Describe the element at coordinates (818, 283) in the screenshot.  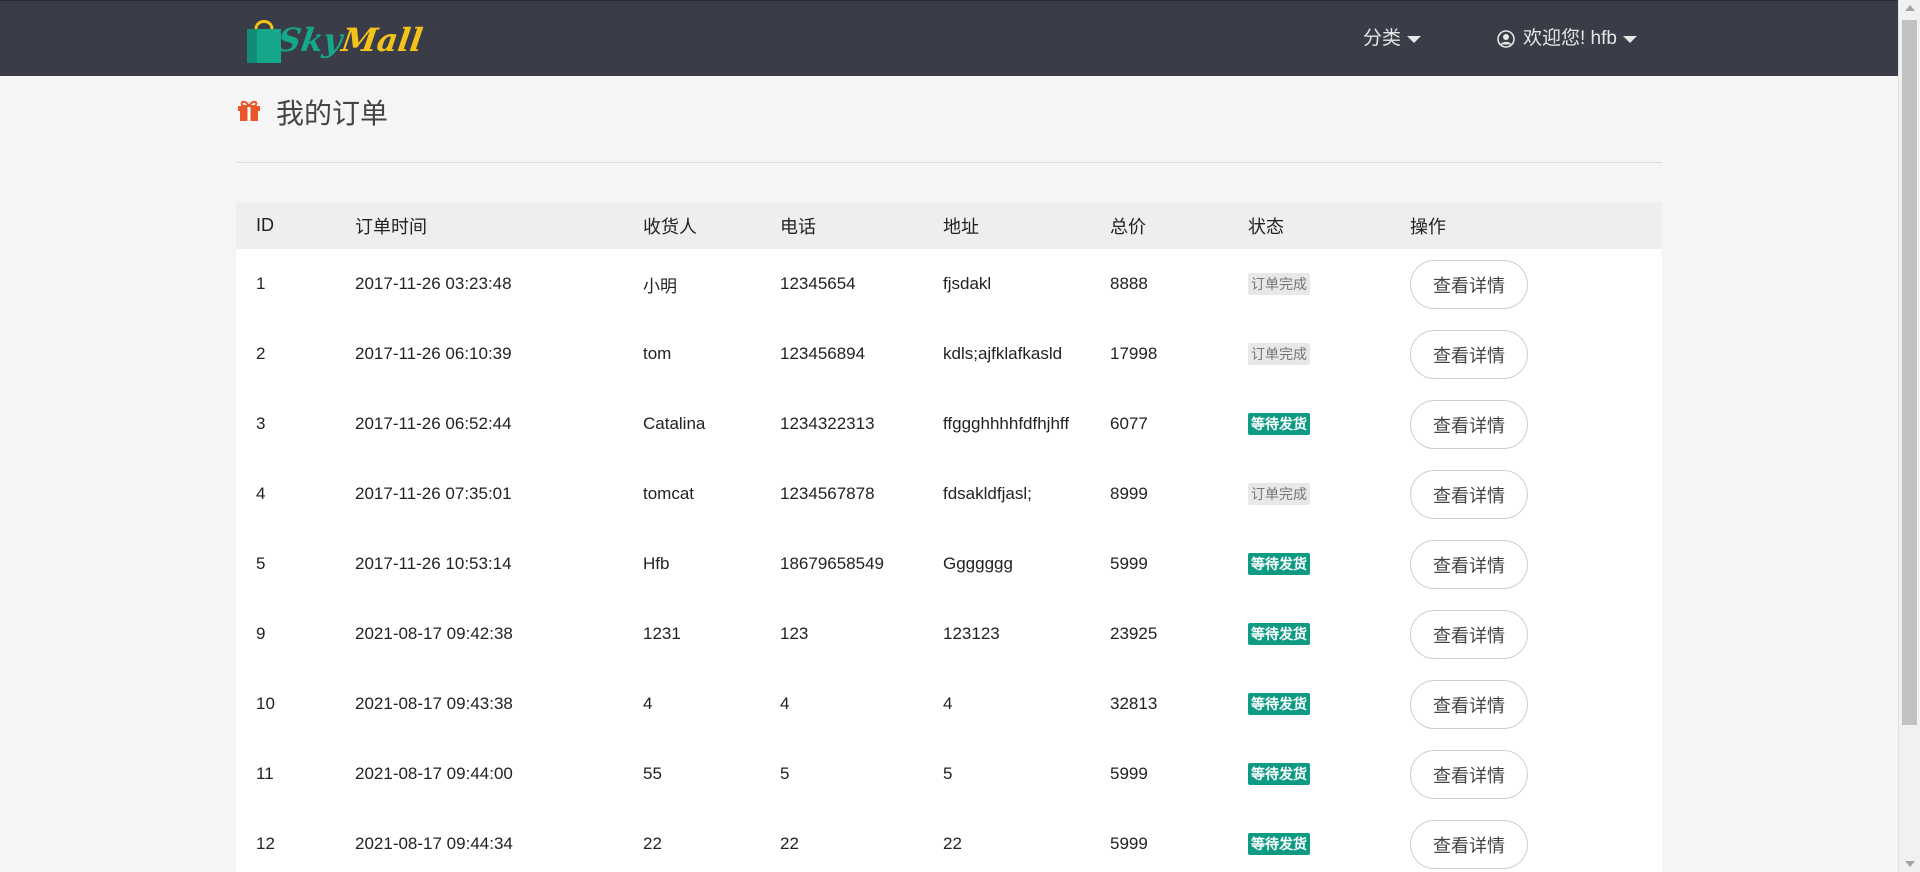
I see `order-phone: 12345654` at that location.